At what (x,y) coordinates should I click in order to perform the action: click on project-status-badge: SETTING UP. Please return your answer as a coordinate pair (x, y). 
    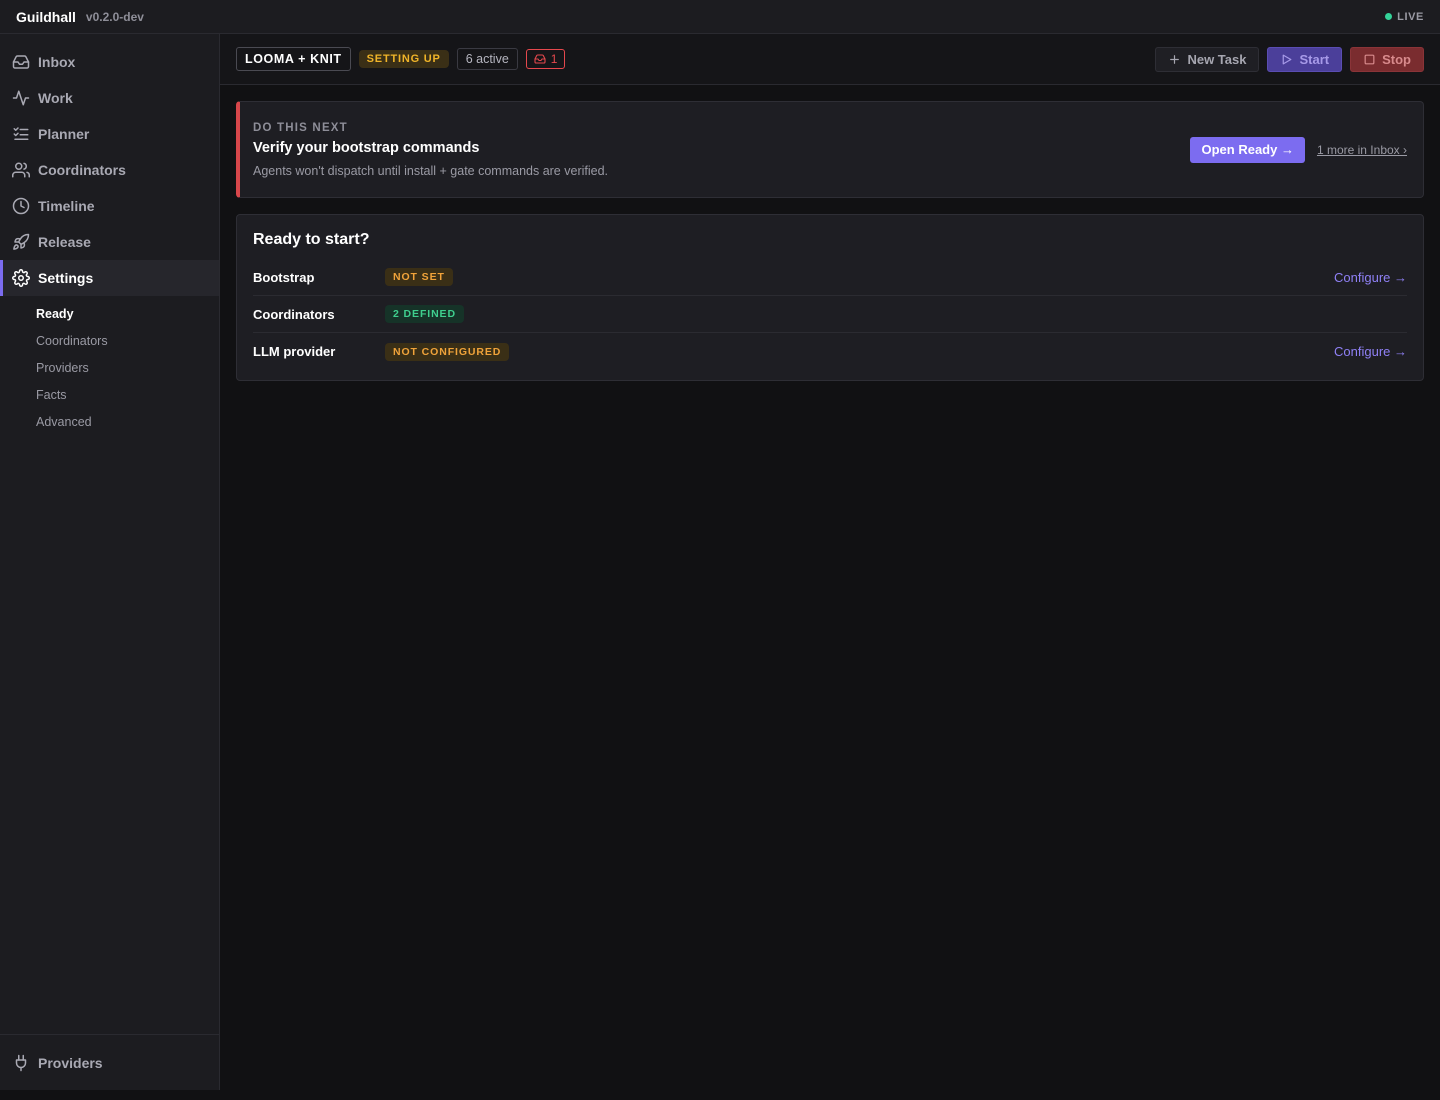
    Looking at the image, I should click on (403, 59).